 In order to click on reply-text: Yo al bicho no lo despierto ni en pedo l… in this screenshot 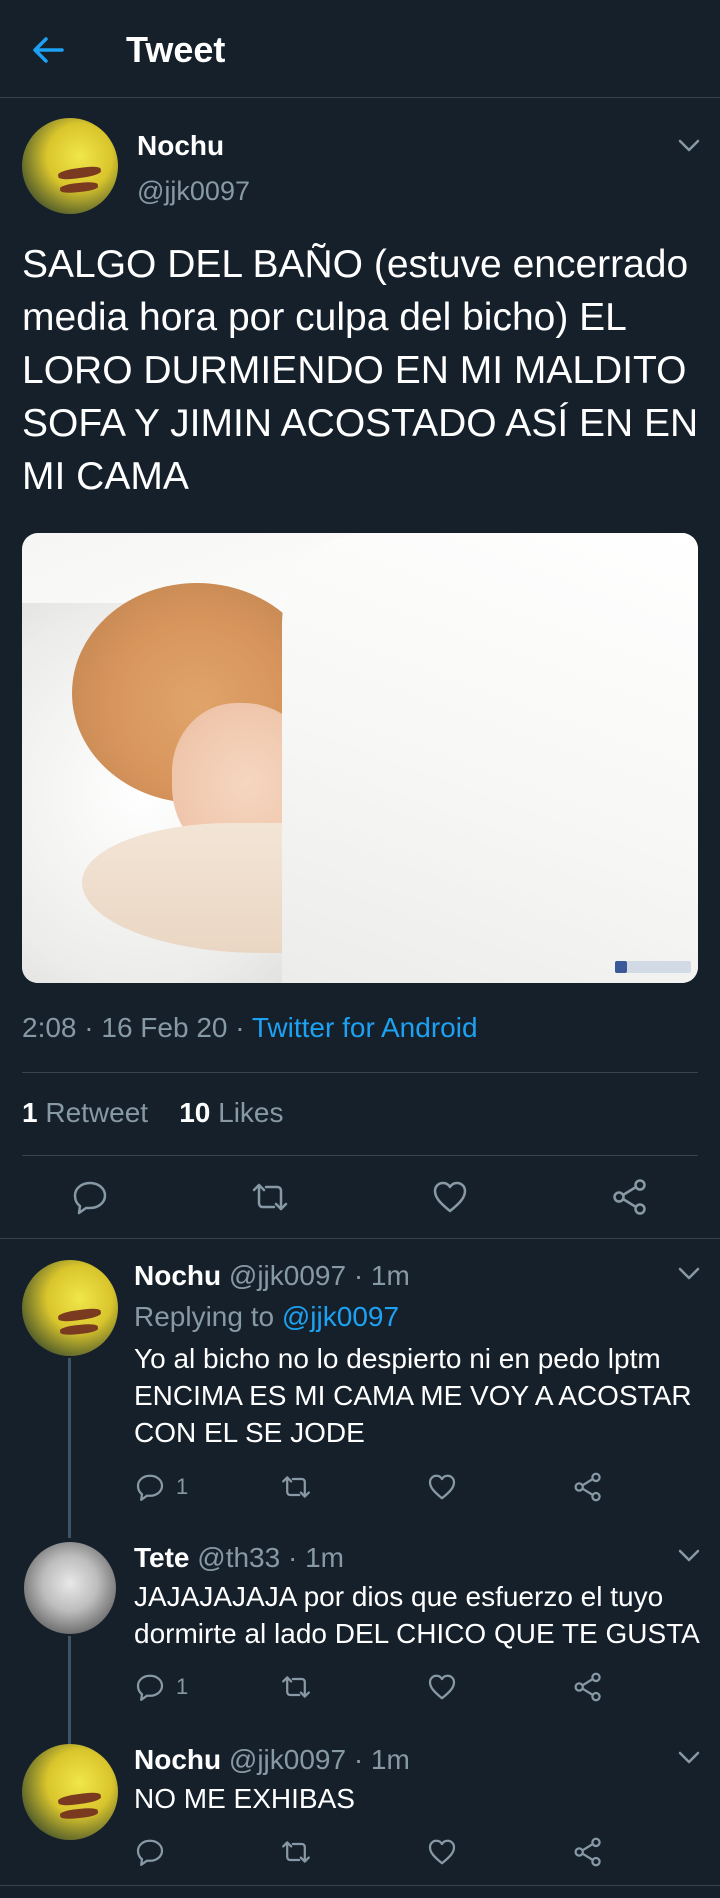, I will do `click(413, 1395)`.